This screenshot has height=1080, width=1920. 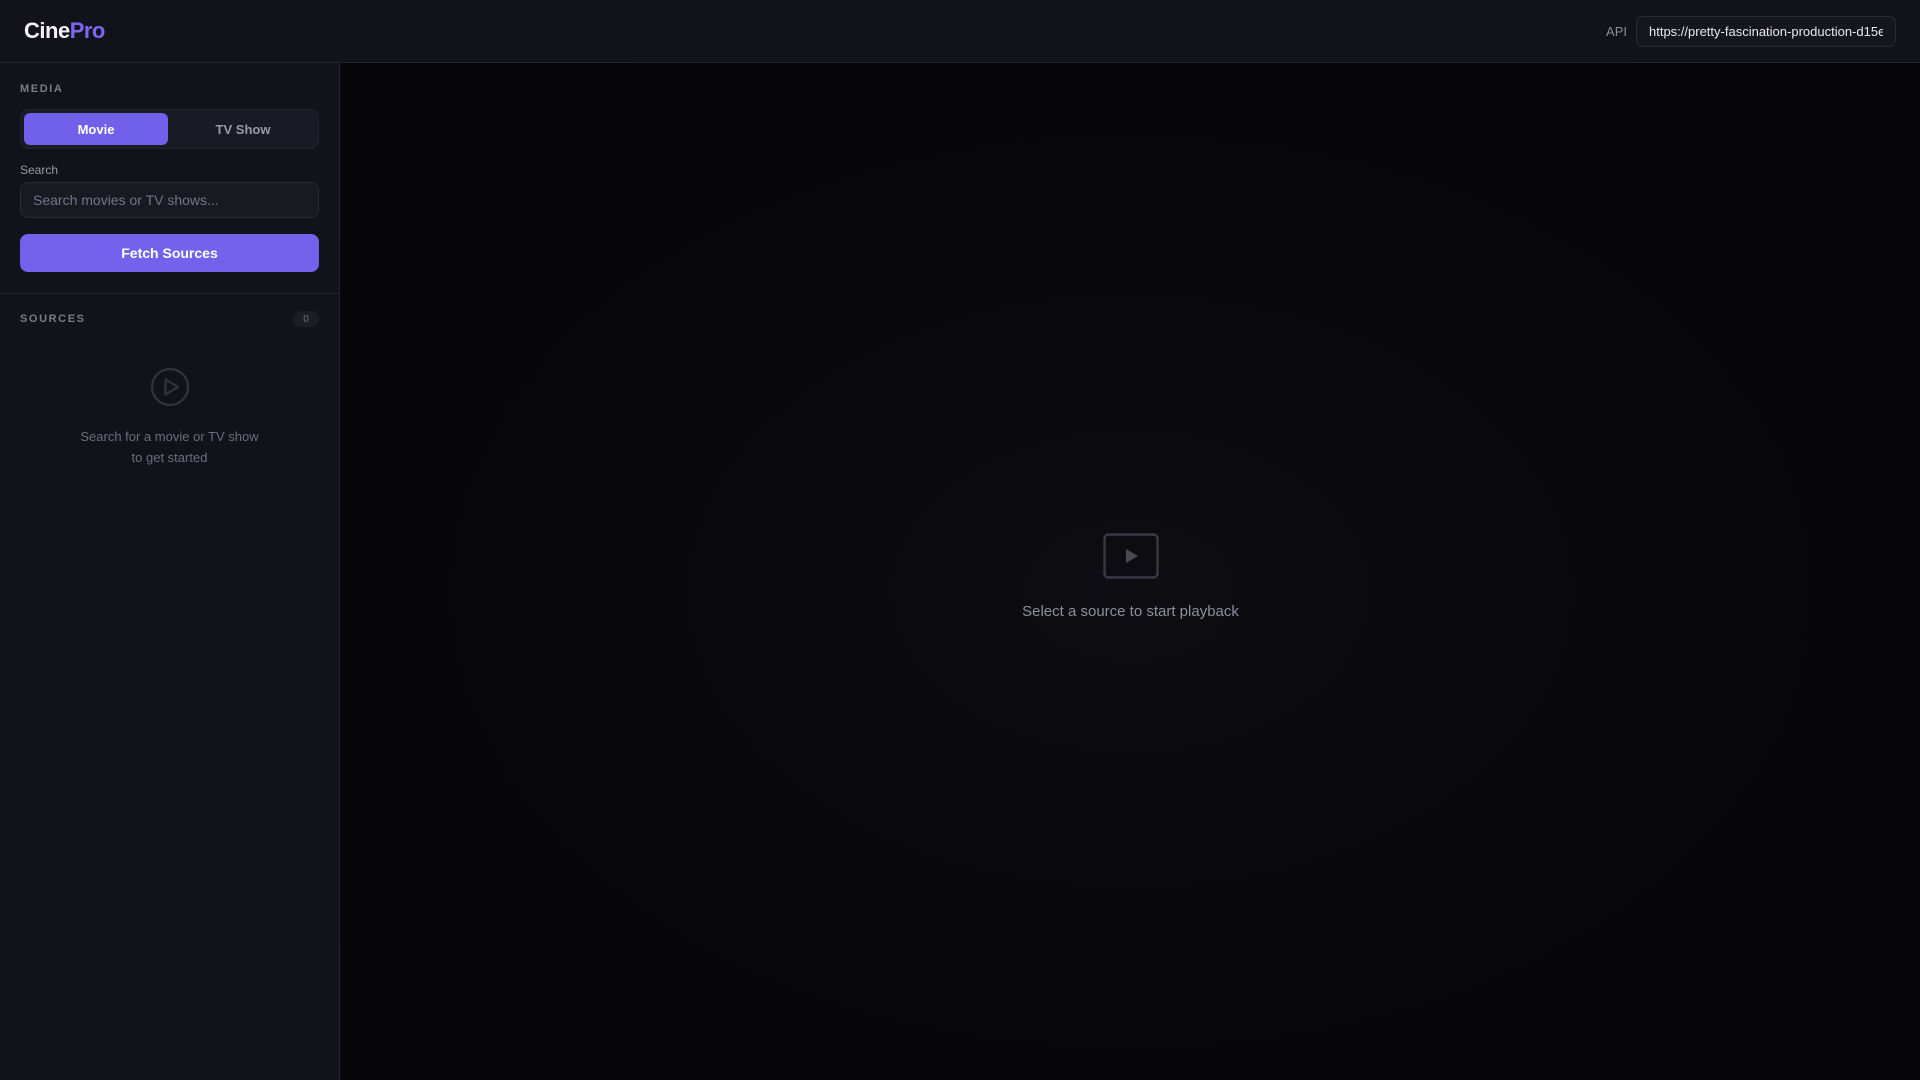 What do you see at coordinates (306, 319) in the screenshot?
I see `sources-count-badge: 0` at bounding box center [306, 319].